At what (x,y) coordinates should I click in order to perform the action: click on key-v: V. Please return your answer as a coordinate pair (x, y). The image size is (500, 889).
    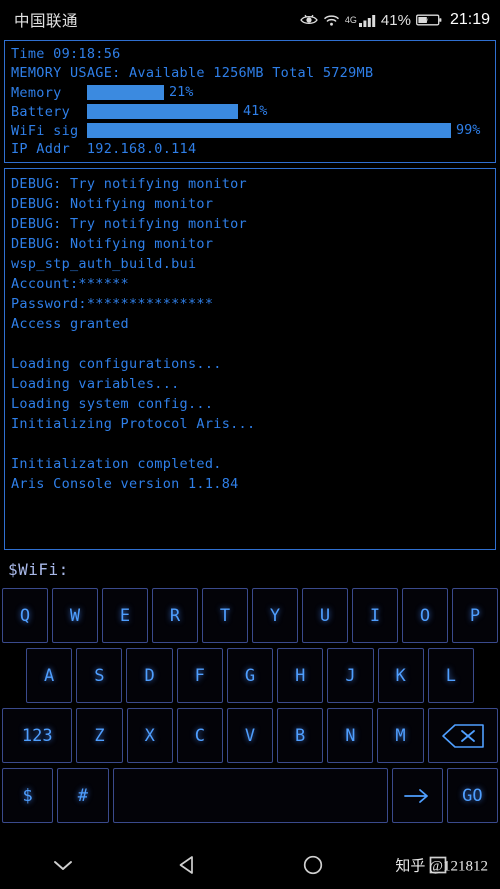
    Looking at the image, I should click on (250, 735).